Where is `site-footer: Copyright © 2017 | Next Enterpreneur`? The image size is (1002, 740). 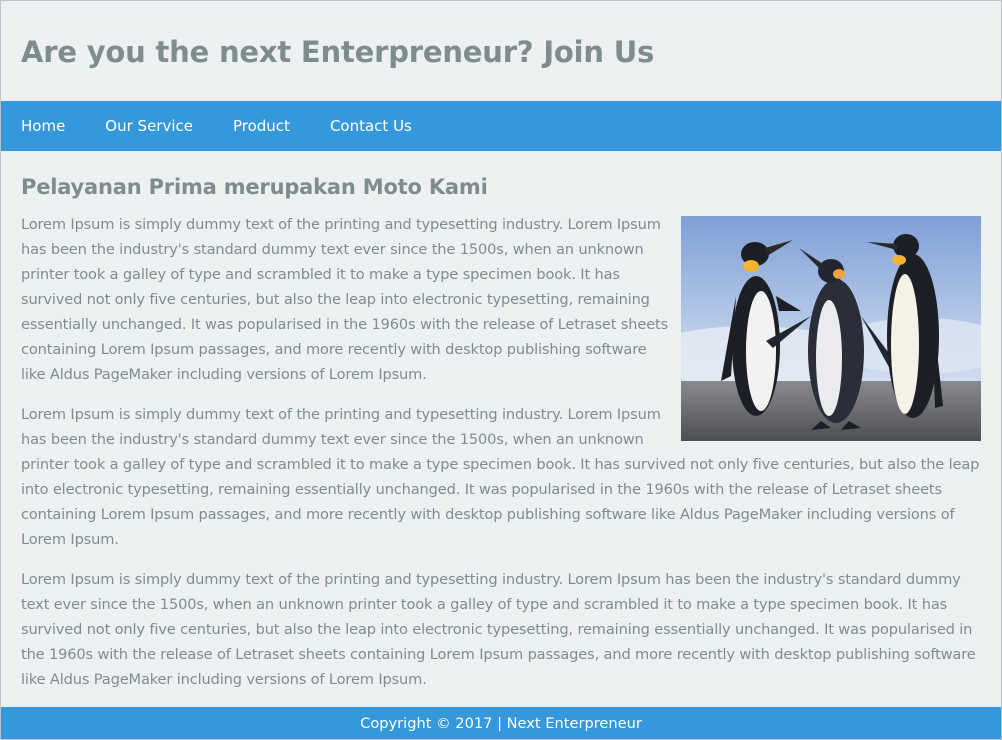
site-footer: Copyright © 2017 | Next Enterpreneur is located at coordinates (501, 723).